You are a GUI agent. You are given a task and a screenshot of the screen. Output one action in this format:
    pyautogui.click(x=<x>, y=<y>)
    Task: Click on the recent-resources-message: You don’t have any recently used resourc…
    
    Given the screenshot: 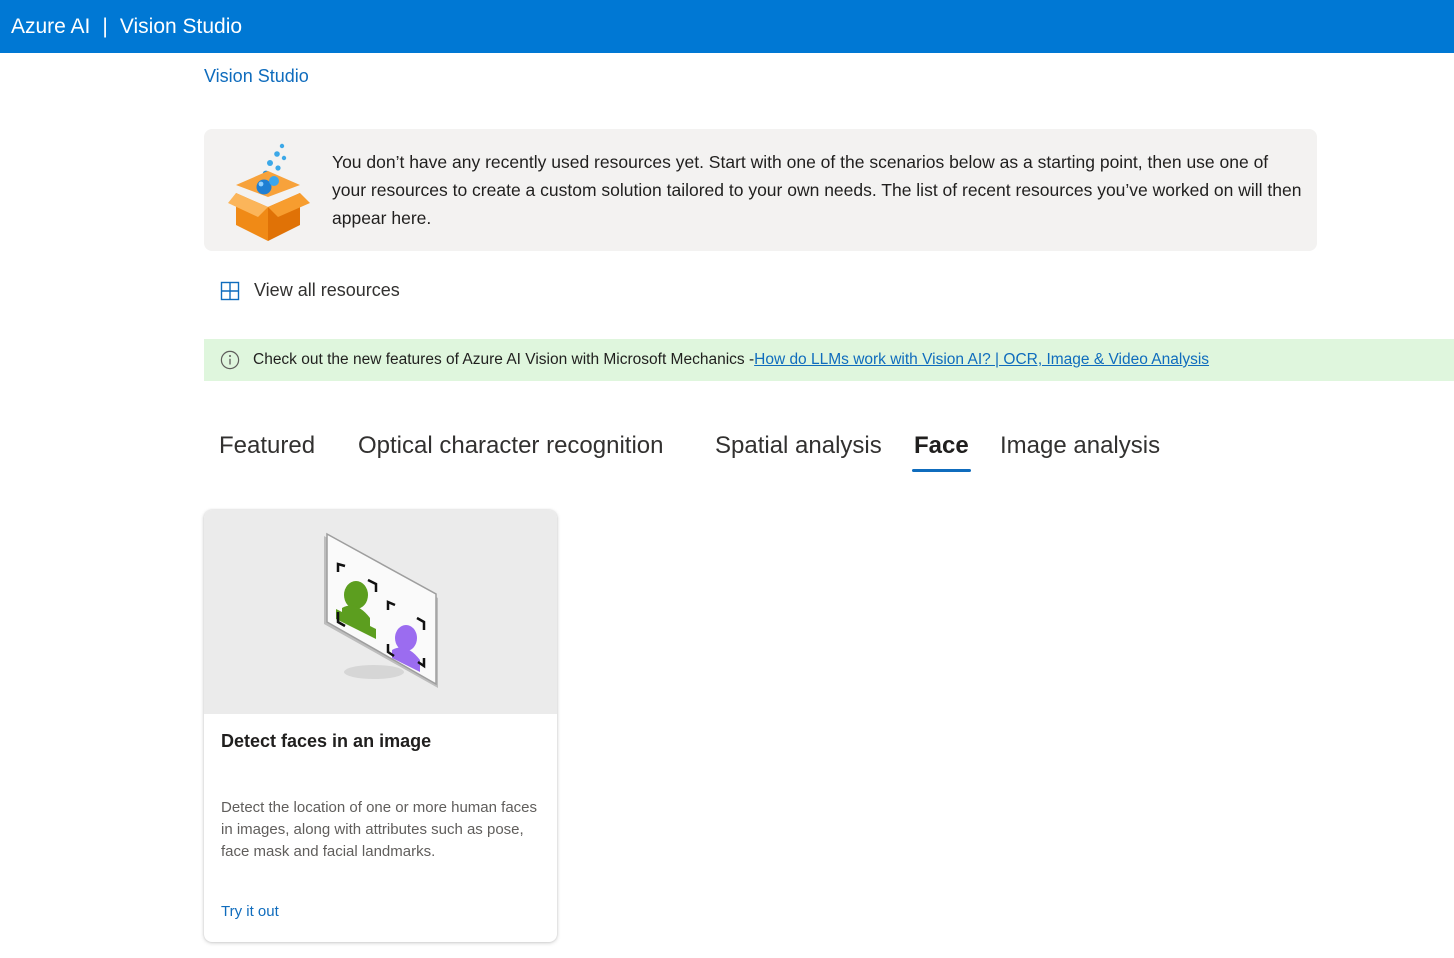 What is the action you would take?
    pyautogui.click(x=817, y=190)
    